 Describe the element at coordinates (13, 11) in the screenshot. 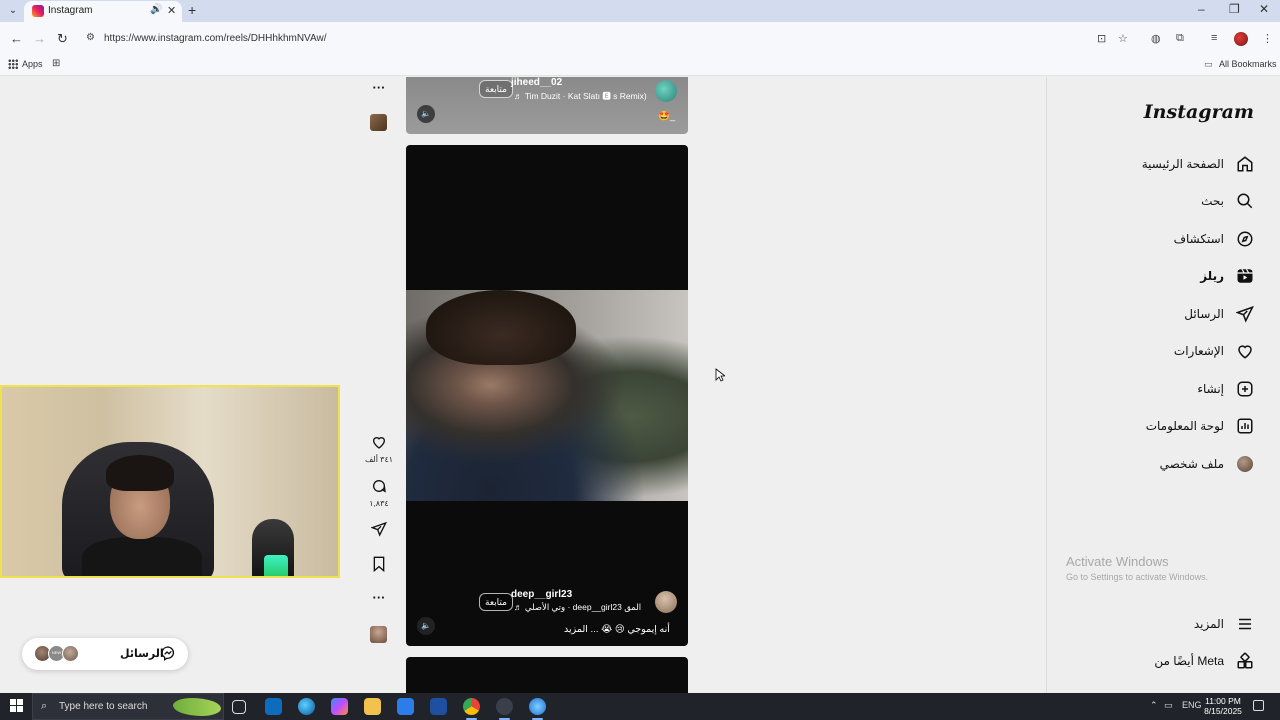

I see `tab-search-icon: ⌄` at that location.